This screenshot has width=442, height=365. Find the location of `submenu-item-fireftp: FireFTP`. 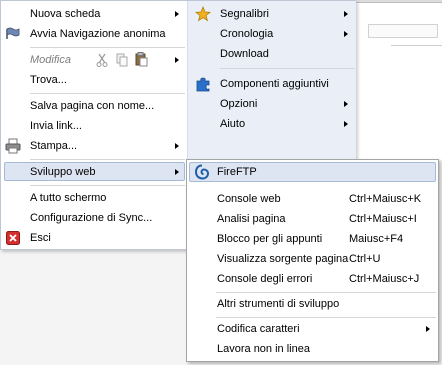

submenu-item-fireftp: FireFTP is located at coordinates (312, 172).